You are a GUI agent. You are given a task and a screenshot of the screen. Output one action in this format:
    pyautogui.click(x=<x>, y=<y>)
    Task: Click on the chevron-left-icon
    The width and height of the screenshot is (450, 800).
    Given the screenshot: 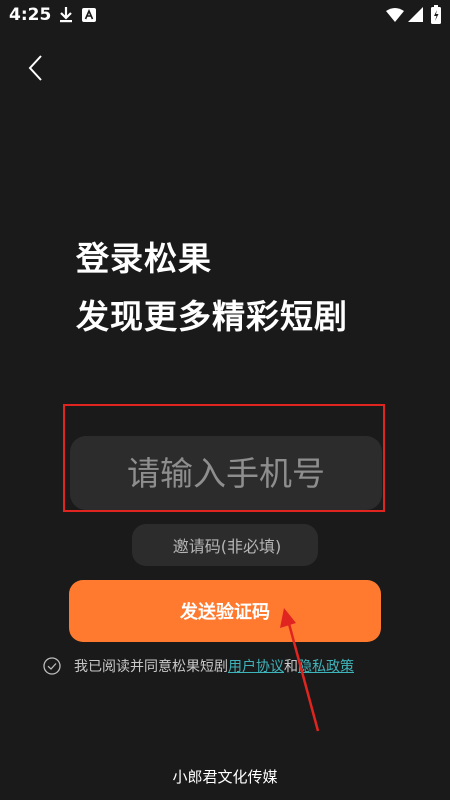 What is the action you would take?
    pyautogui.click(x=35, y=68)
    